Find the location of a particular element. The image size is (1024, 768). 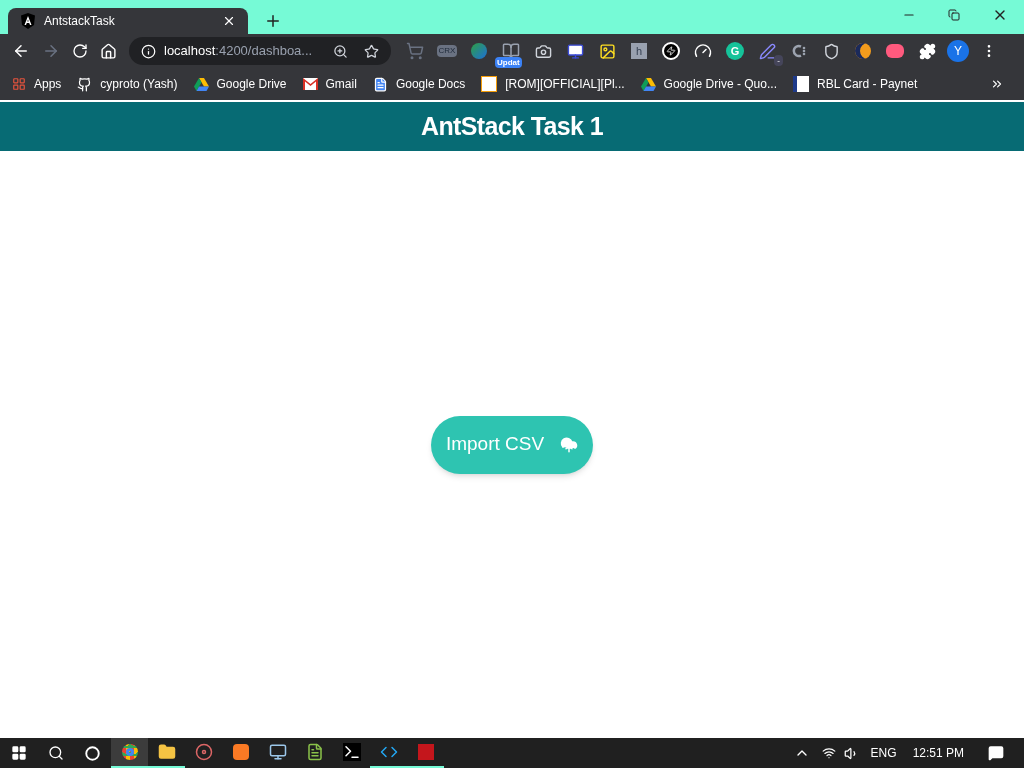

reload-icon is located at coordinates (80, 51).